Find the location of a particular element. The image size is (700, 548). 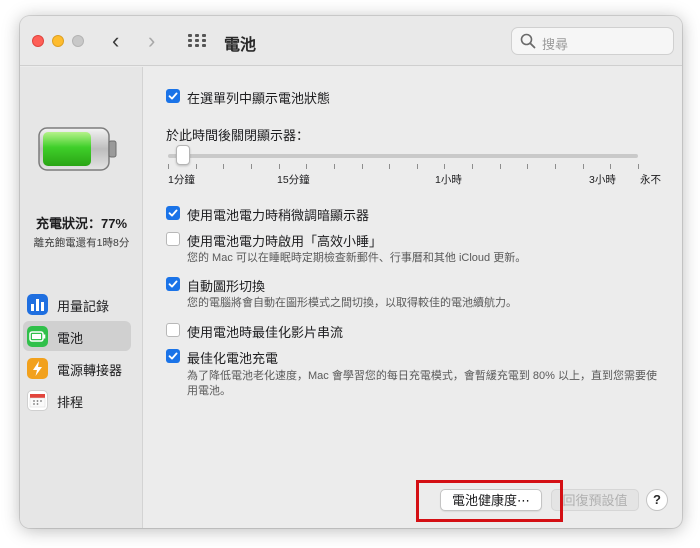

sidebar: 充電狀況：77% 離充飽電還有1時8分 用量記錄 電池 電源轉接器 排程 is located at coordinates (81, 297).